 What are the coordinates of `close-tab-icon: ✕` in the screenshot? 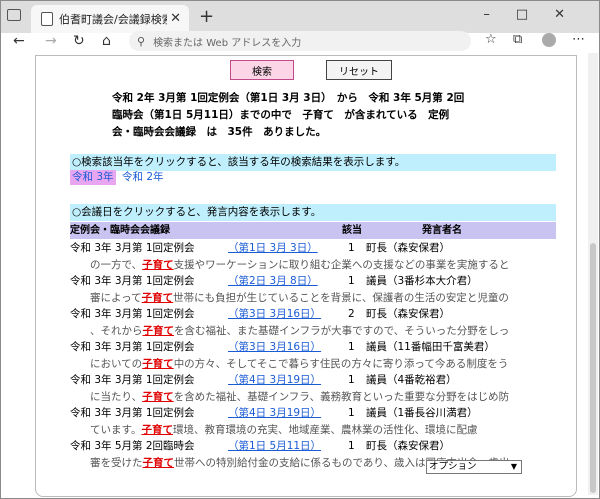 It's located at (175, 18).